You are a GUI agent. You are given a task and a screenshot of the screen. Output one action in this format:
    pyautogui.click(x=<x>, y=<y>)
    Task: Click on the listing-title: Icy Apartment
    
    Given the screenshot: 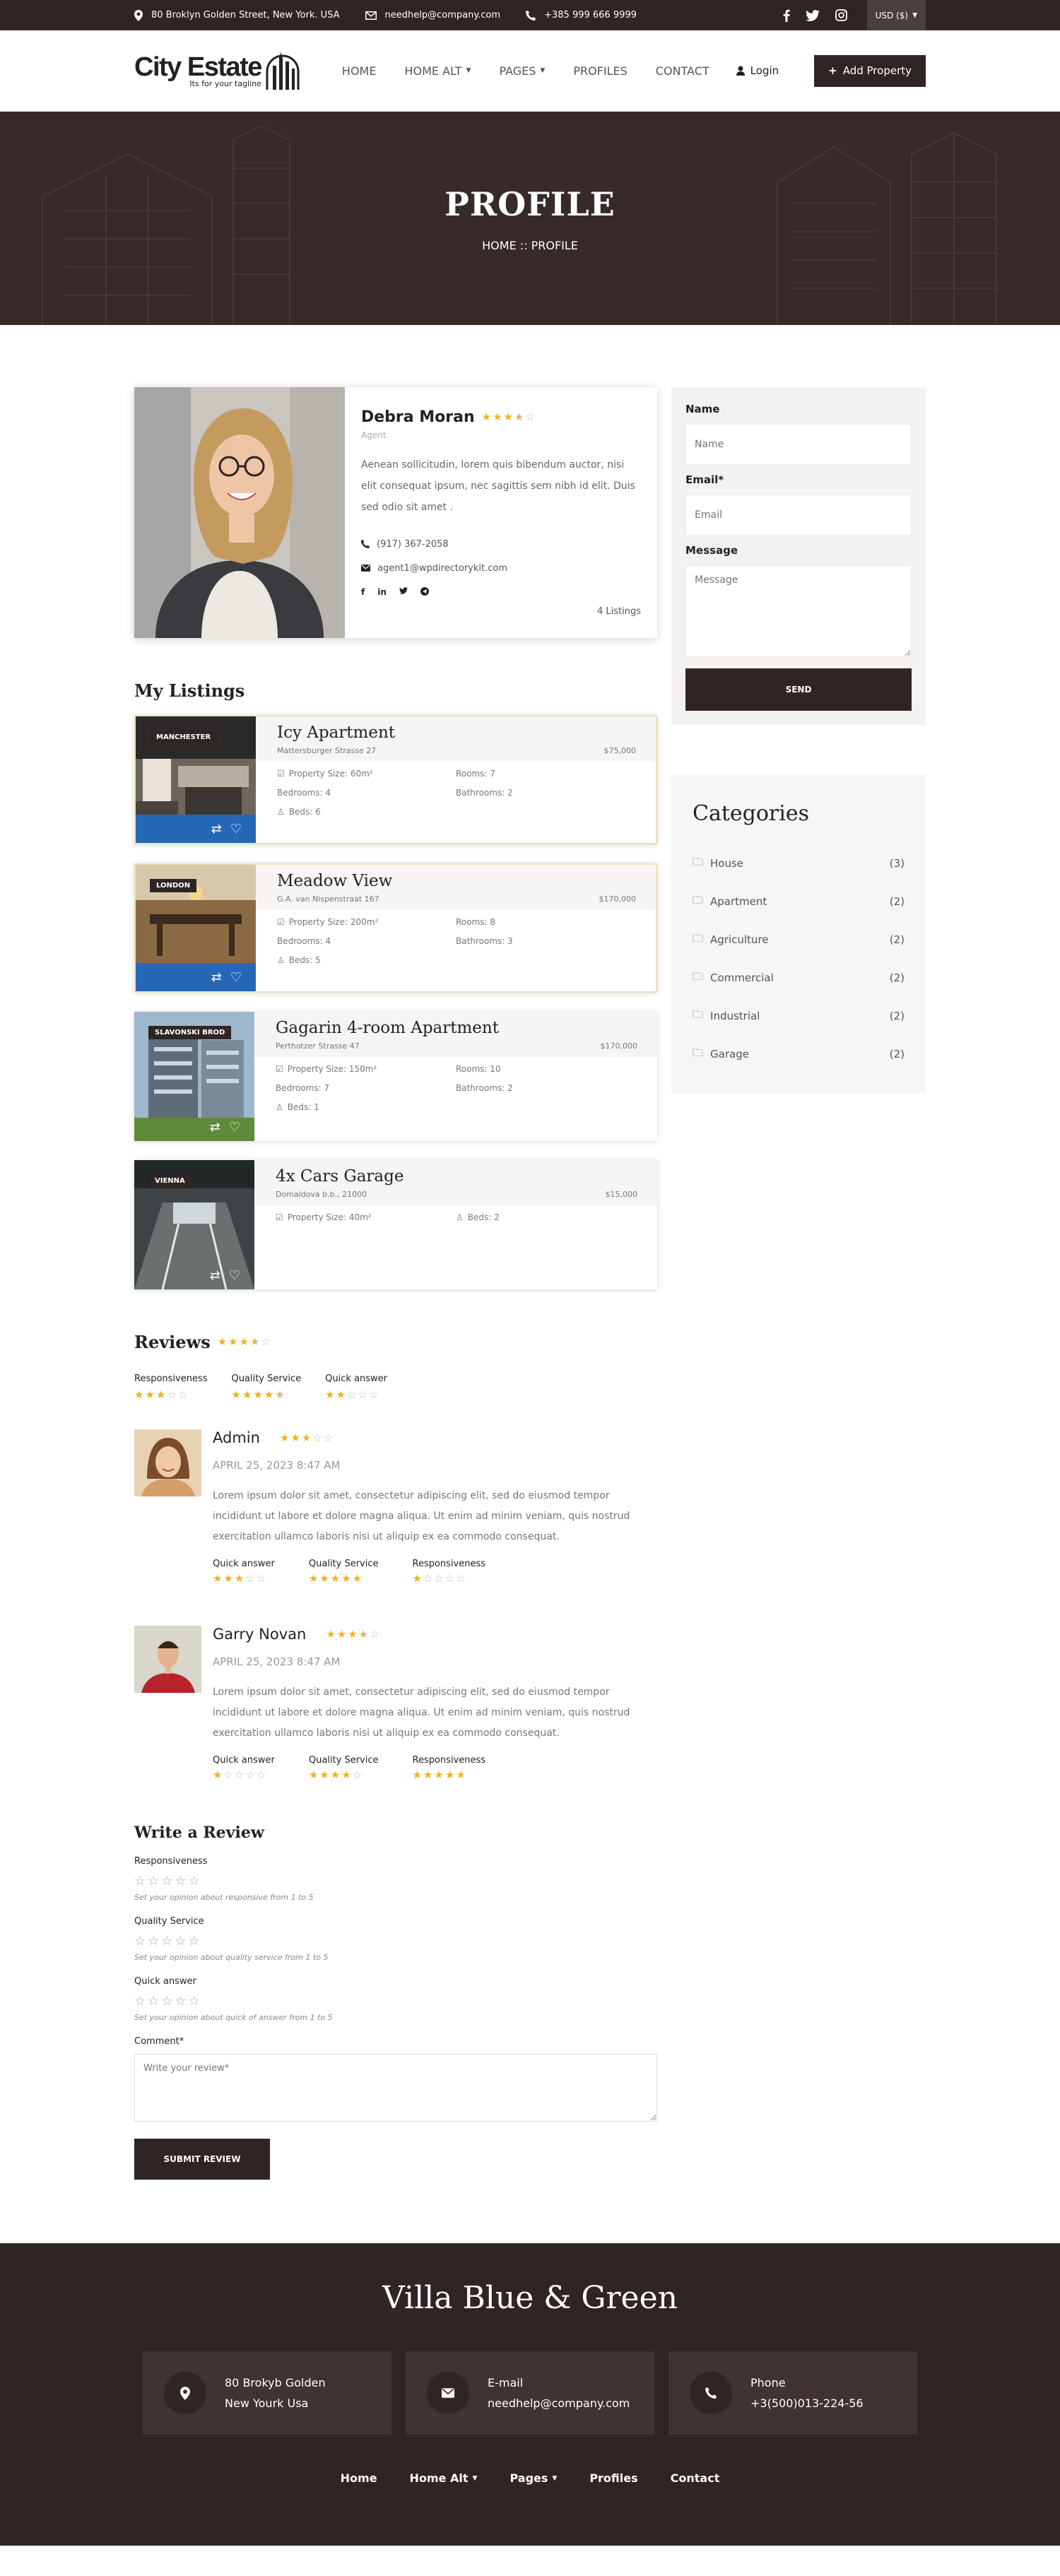 What is the action you would take?
    pyautogui.click(x=456, y=732)
    